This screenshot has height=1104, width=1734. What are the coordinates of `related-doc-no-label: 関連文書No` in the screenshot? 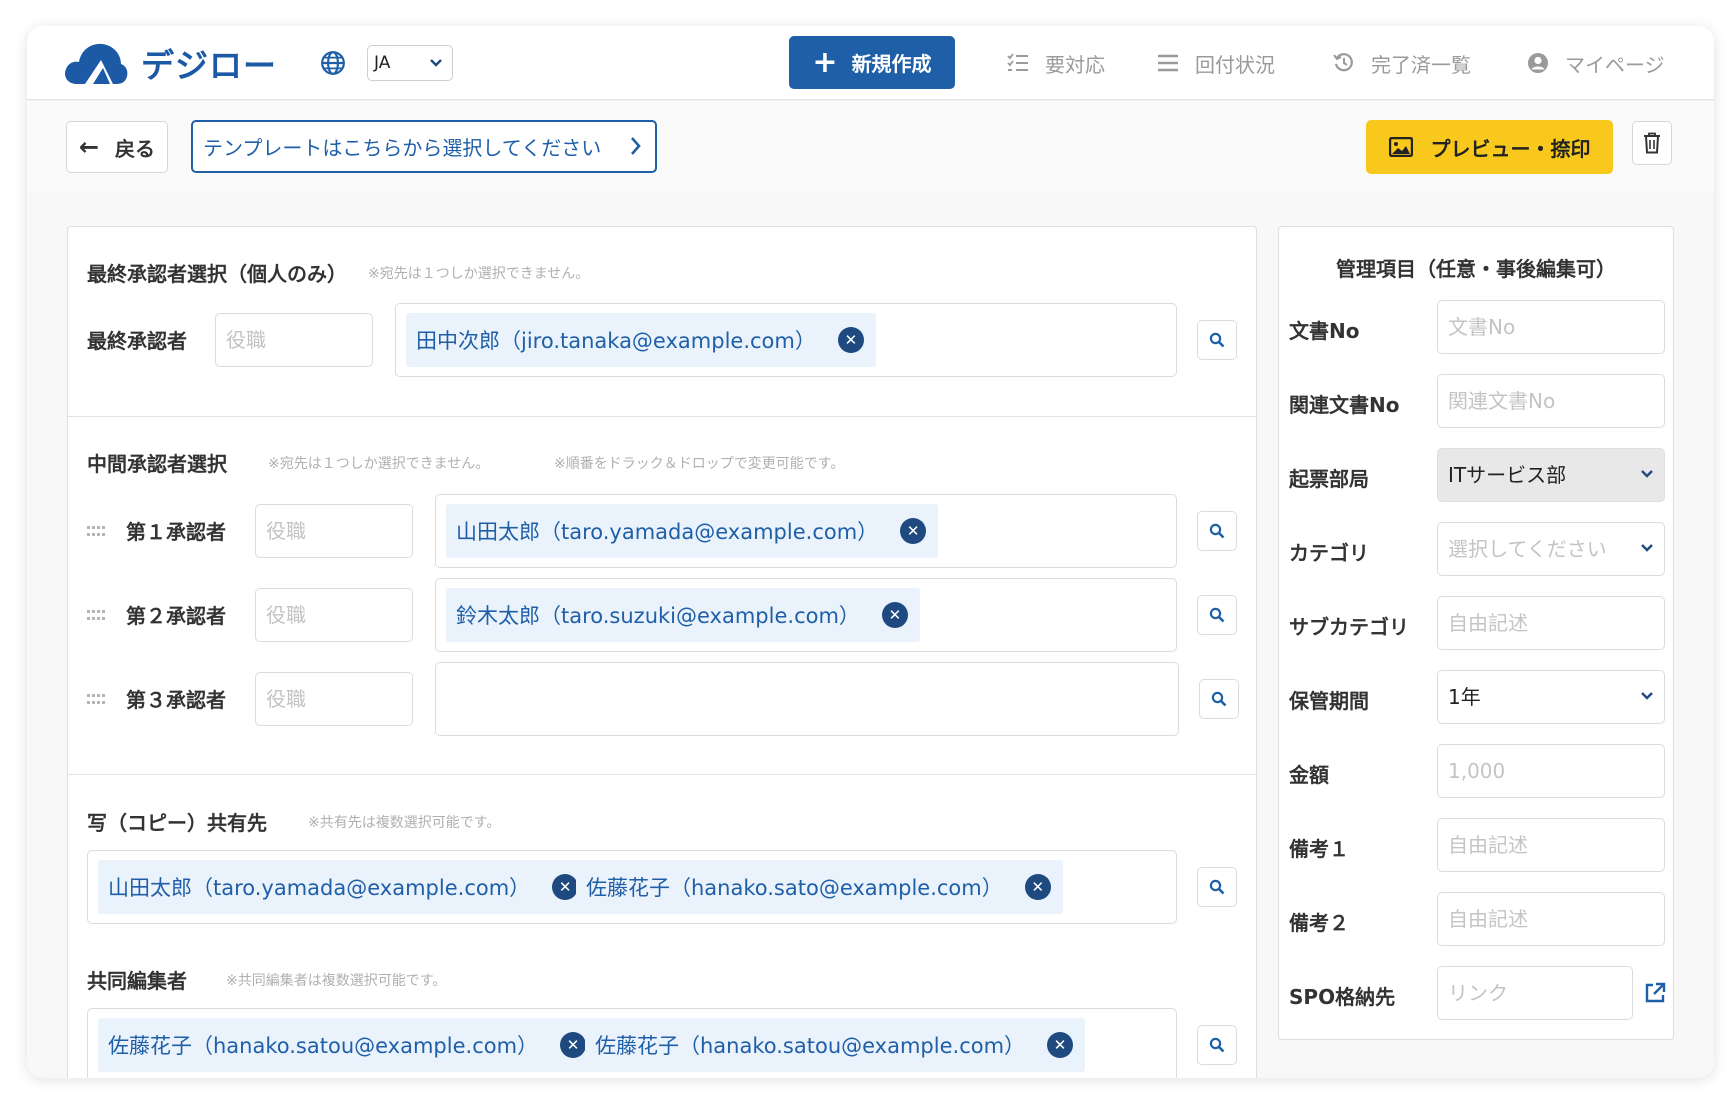 It's located at (1344, 405).